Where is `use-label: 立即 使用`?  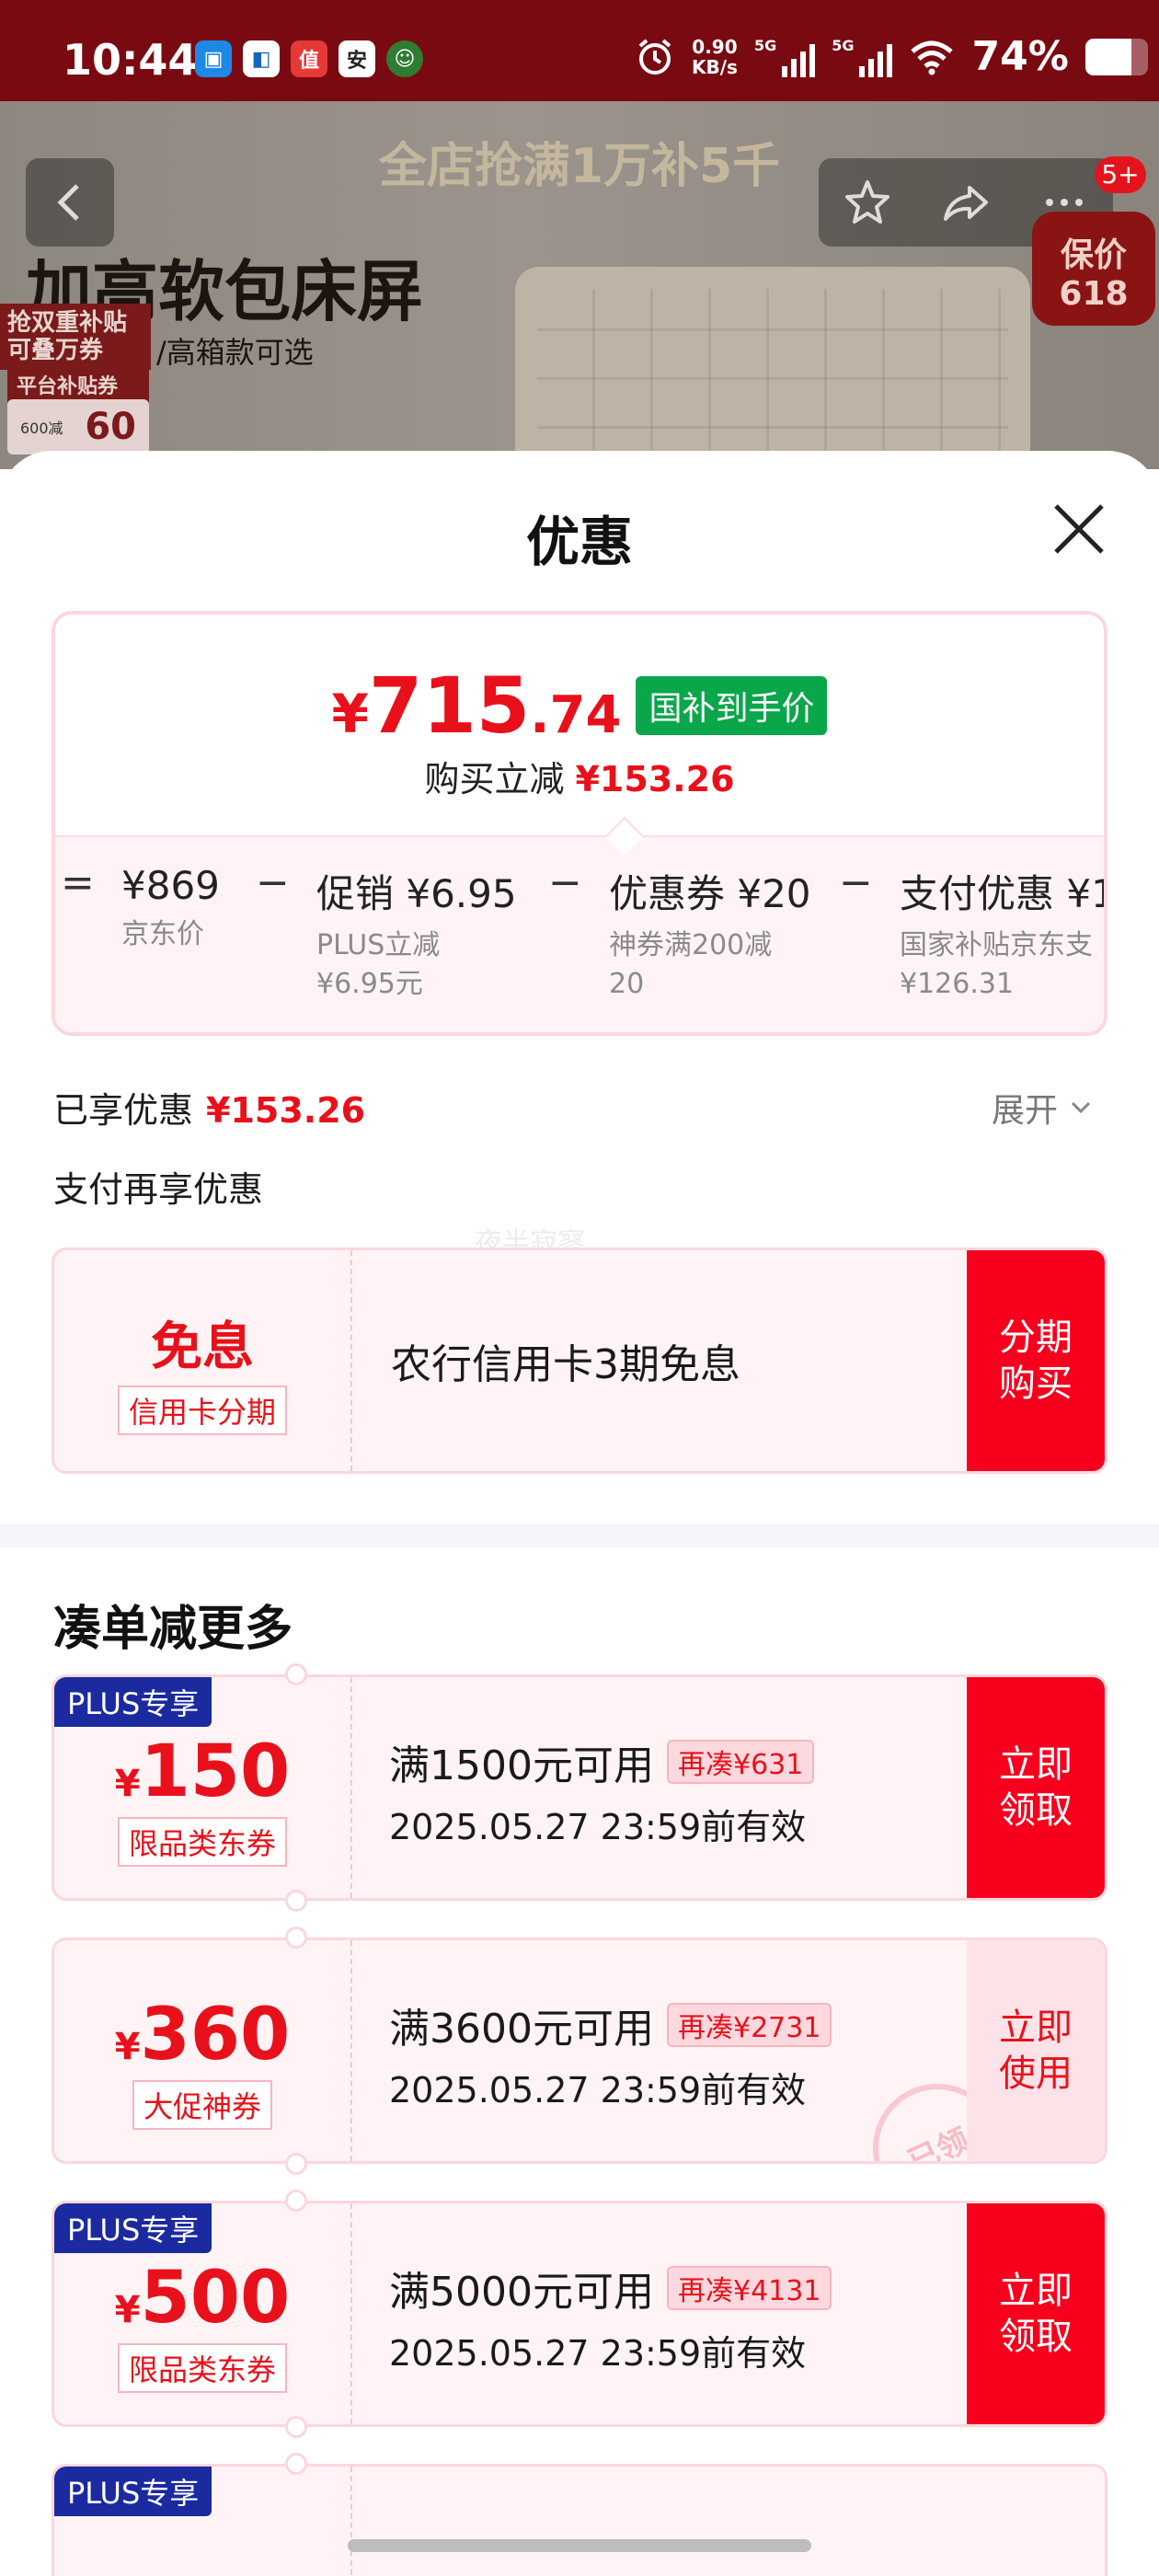 use-label: 立即 使用 is located at coordinates (1036, 2051).